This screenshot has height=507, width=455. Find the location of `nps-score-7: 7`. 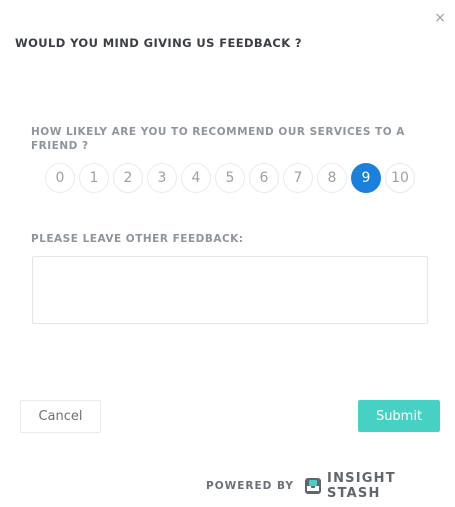

nps-score-7: 7 is located at coordinates (298, 178).